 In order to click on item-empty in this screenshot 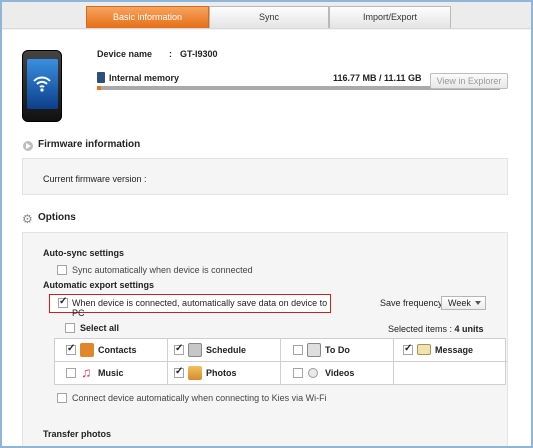, I will do `click(450, 373)`.